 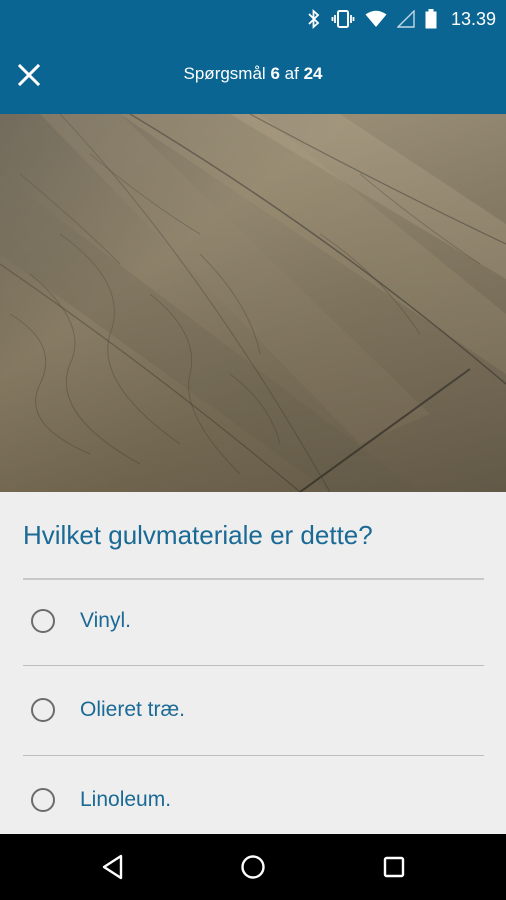 What do you see at coordinates (275, 73) in the screenshot?
I see `counter-current: 6` at bounding box center [275, 73].